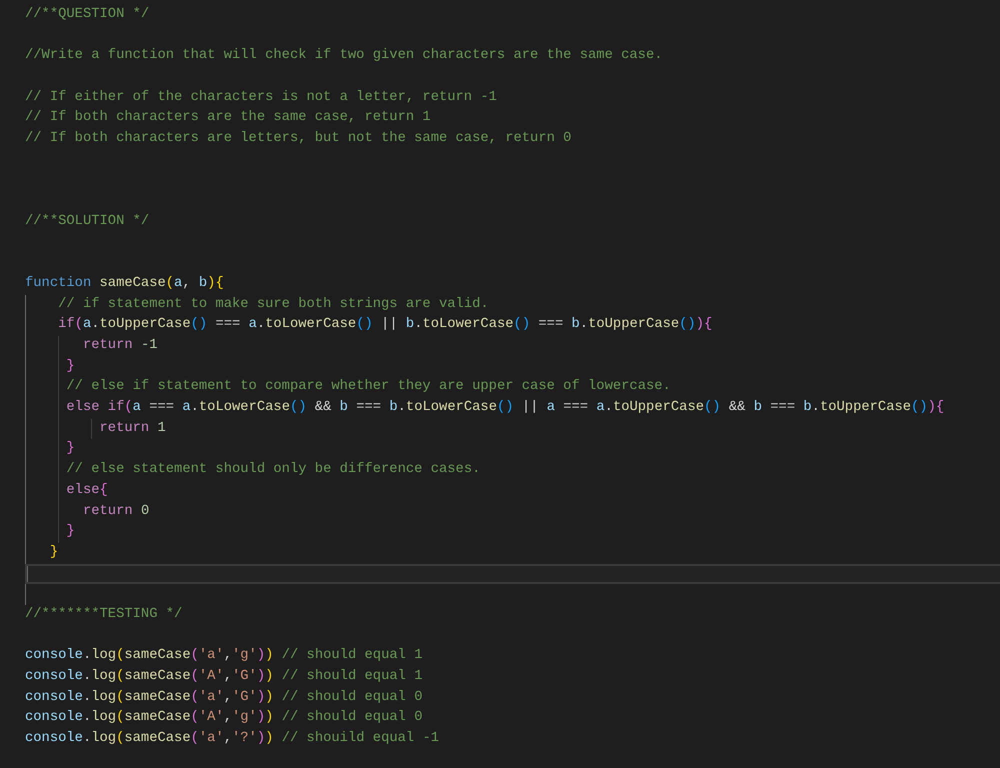 This screenshot has width=1000, height=768. I want to click on code-line: //*******TESTING */, so click(103, 615).